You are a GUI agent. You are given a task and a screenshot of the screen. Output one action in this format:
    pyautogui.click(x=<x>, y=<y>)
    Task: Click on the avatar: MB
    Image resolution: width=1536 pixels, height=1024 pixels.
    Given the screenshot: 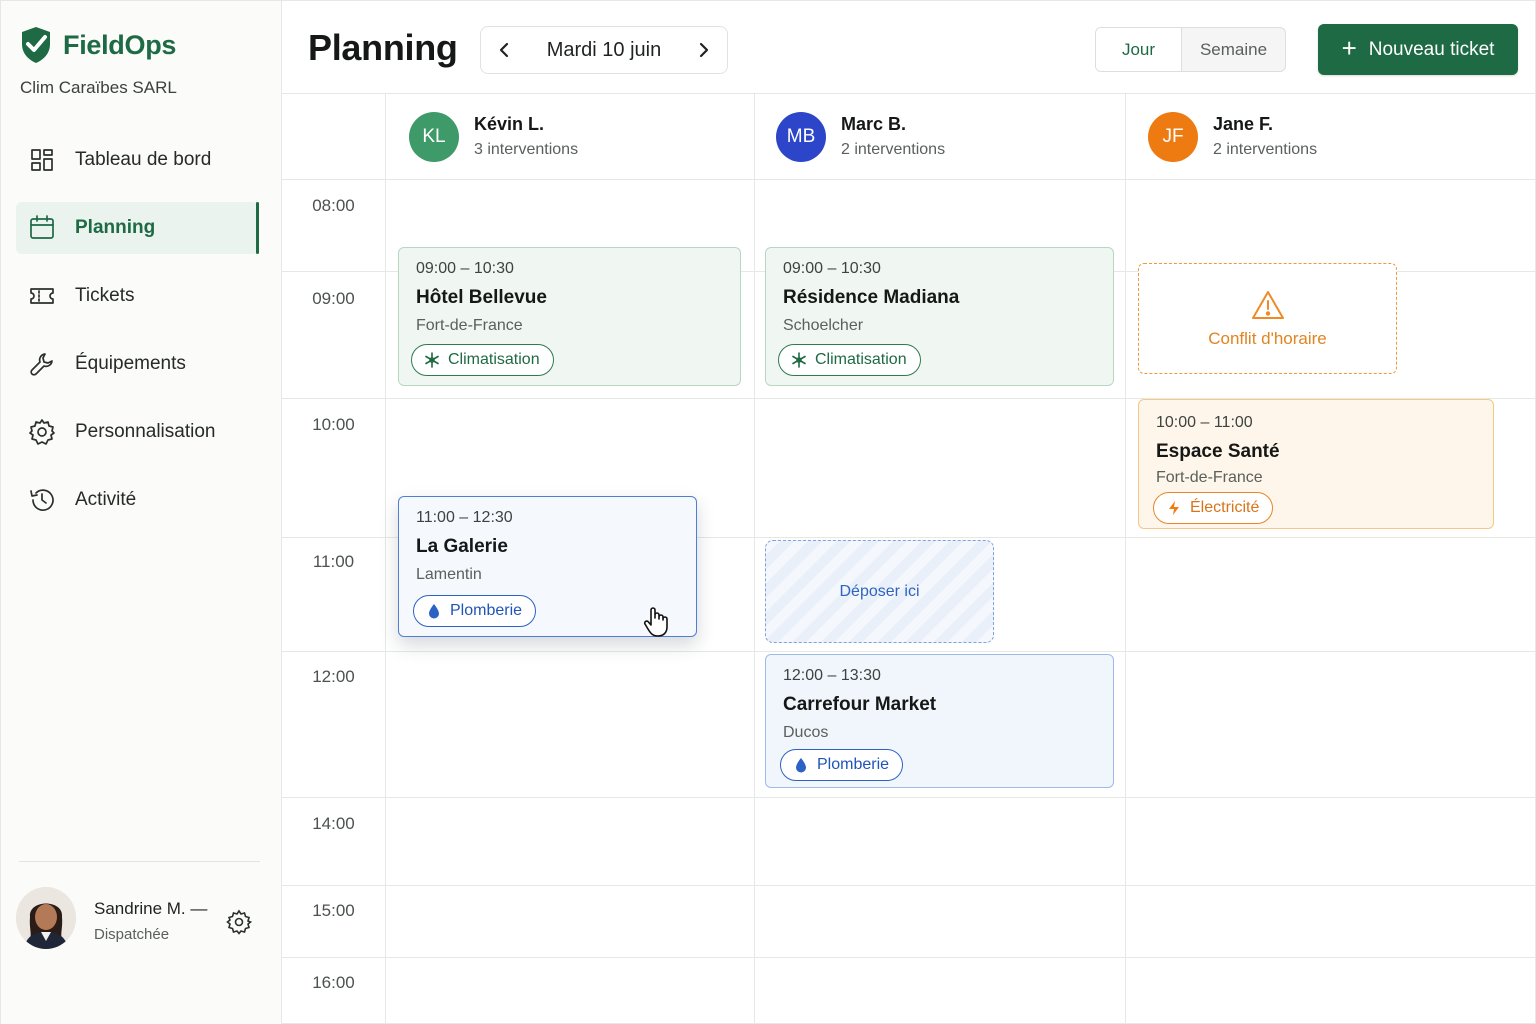 What is the action you would take?
    pyautogui.click(x=801, y=136)
    